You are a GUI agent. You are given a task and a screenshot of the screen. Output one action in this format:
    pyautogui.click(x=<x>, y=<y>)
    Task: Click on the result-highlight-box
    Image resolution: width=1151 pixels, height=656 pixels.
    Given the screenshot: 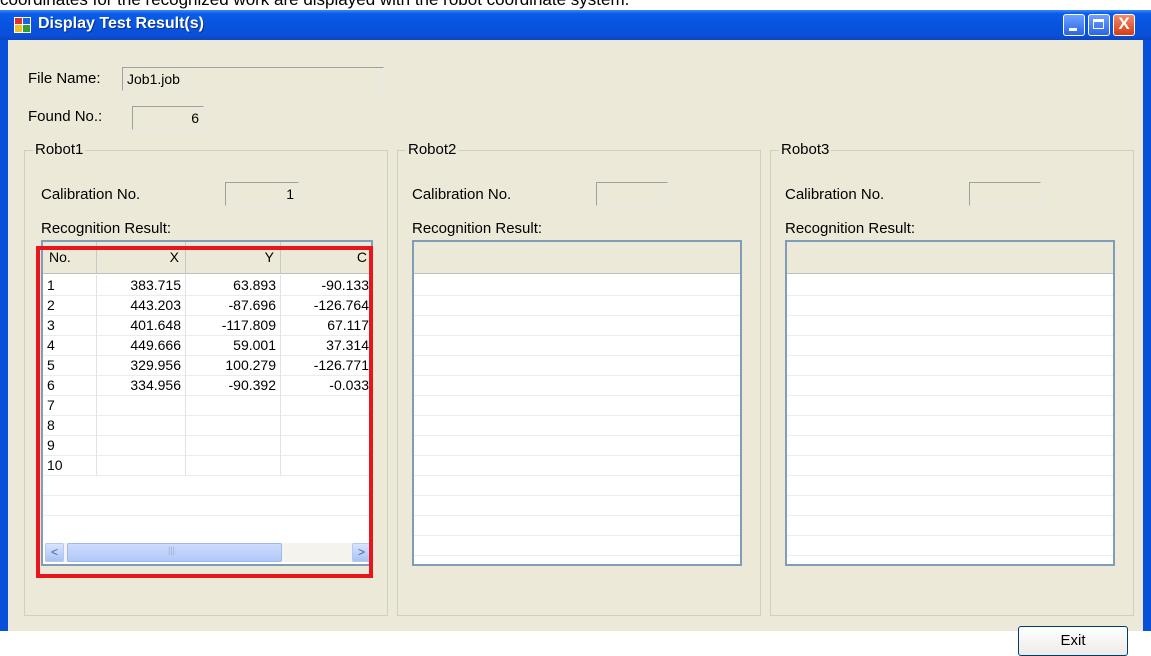 What is the action you would take?
    pyautogui.click(x=204, y=412)
    